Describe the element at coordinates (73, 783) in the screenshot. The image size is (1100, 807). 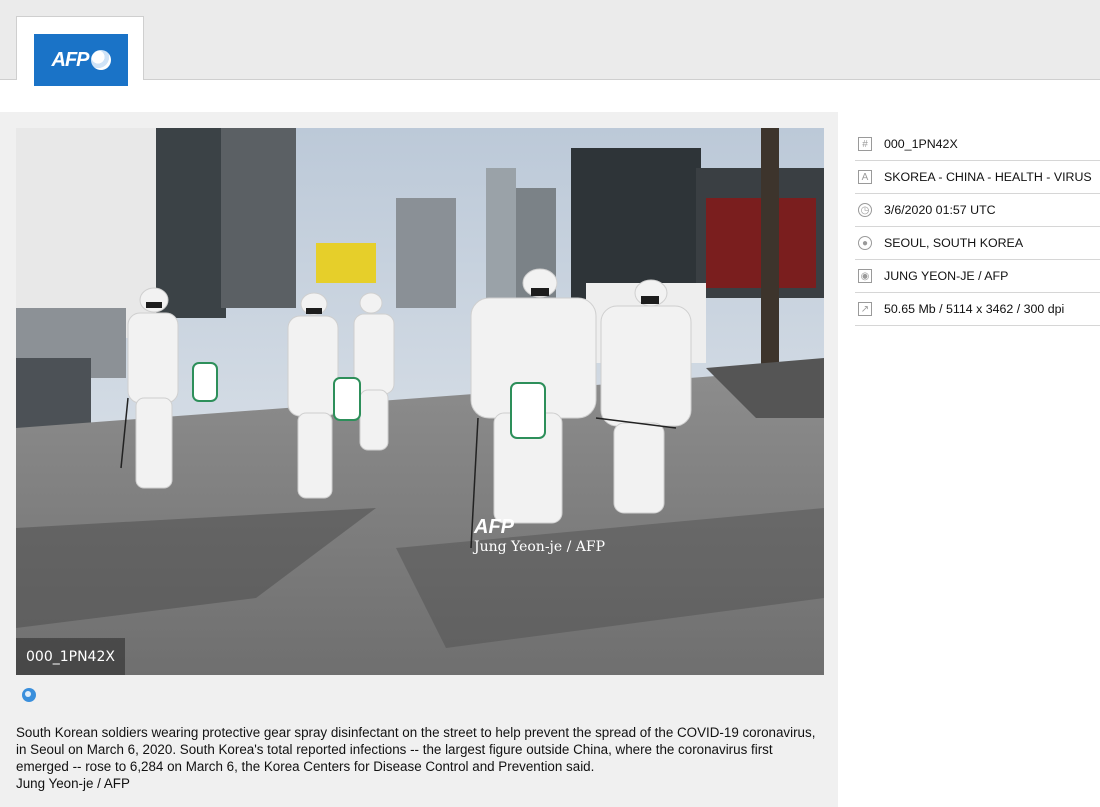
I see `caption-credit: Jung Yeon-je / AFP` at that location.